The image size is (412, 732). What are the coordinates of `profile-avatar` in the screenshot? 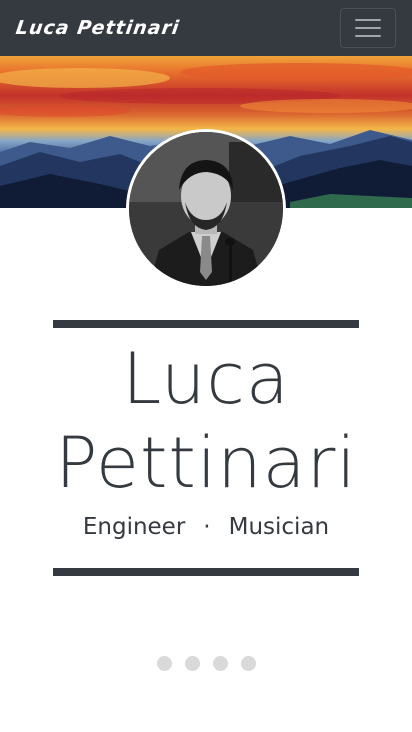 It's located at (206, 209).